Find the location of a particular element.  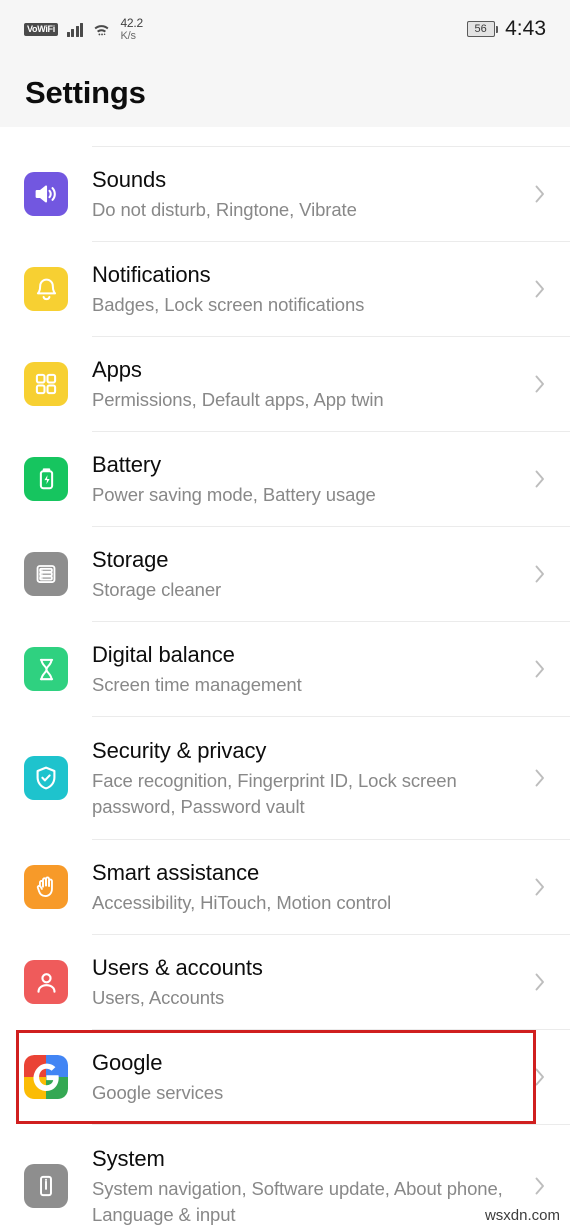

network-speed-unit: K/s is located at coordinates (128, 35).